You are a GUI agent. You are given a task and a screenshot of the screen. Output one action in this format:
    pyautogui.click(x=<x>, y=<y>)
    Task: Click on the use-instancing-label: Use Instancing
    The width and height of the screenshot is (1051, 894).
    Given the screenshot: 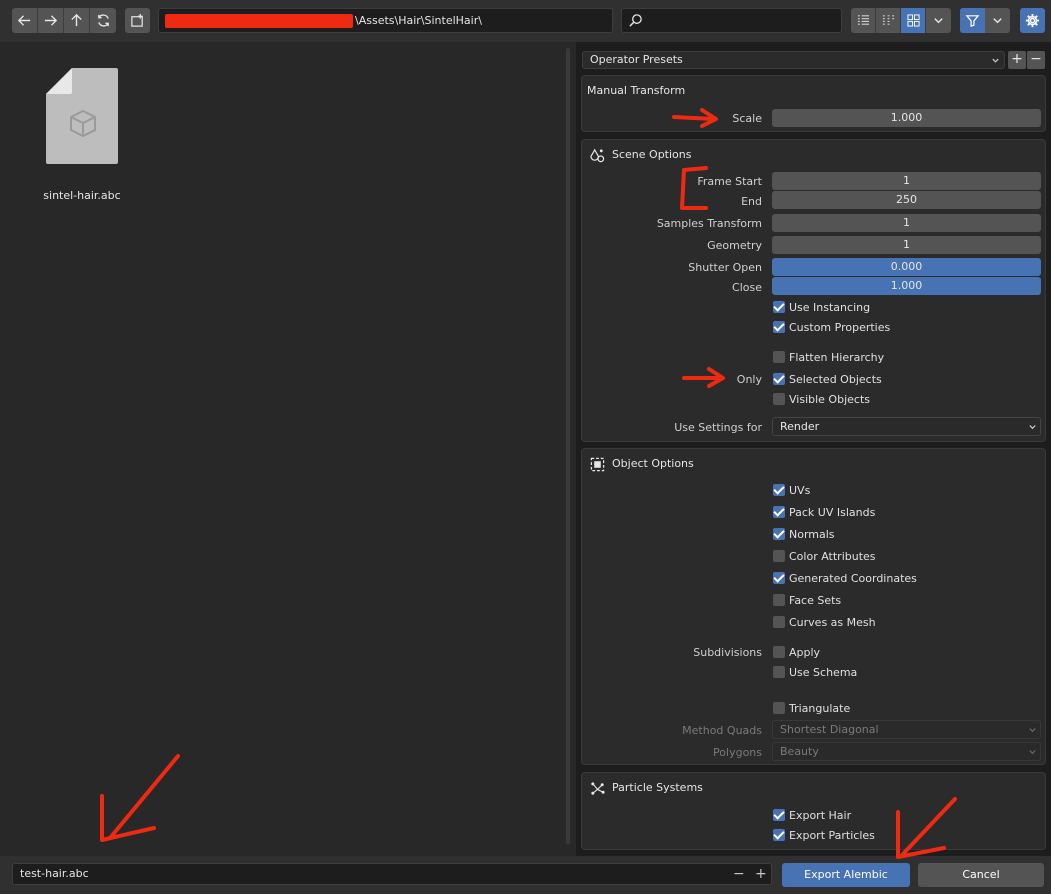 What is the action you would take?
    pyautogui.click(x=830, y=307)
    